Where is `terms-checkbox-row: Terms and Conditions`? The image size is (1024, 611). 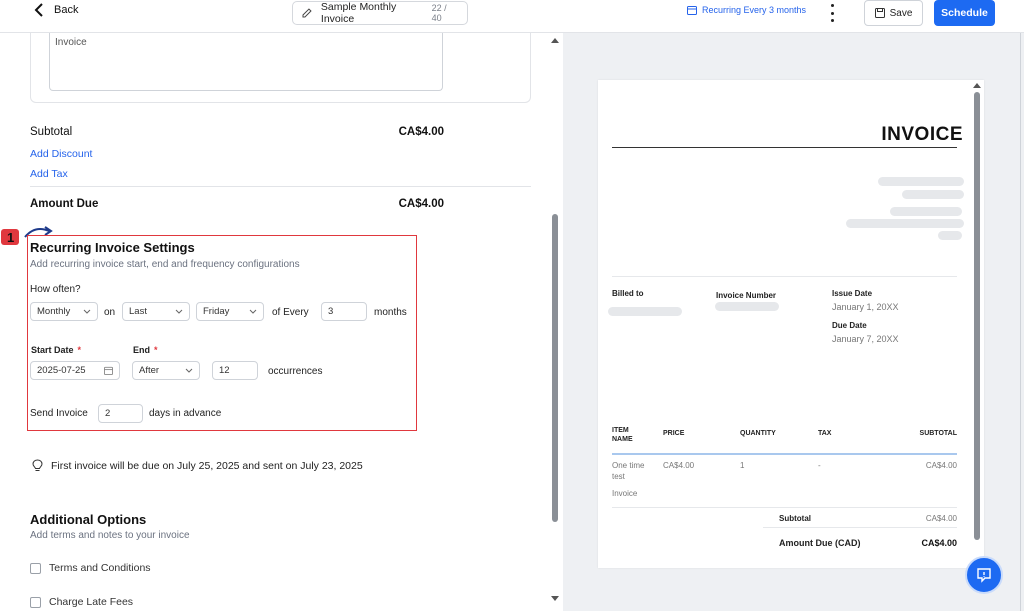
terms-checkbox-row: Terms and Conditions is located at coordinates (90, 568).